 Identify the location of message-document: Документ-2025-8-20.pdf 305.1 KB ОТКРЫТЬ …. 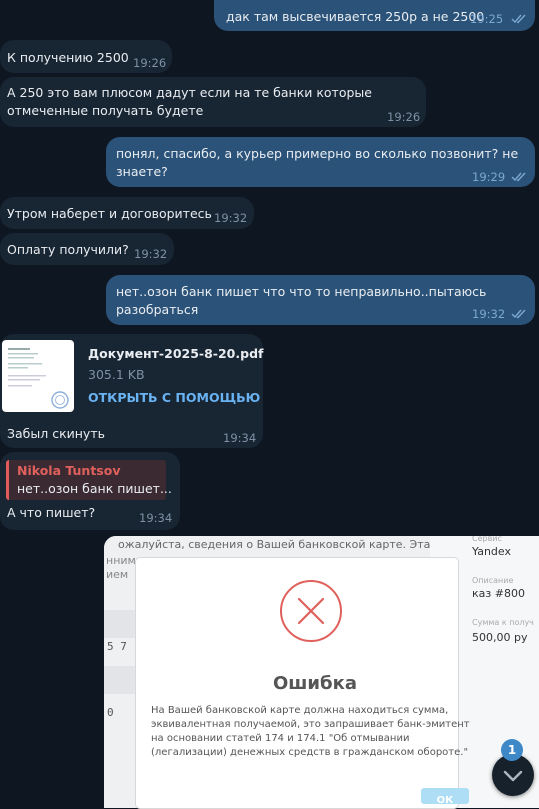
(131, 391).